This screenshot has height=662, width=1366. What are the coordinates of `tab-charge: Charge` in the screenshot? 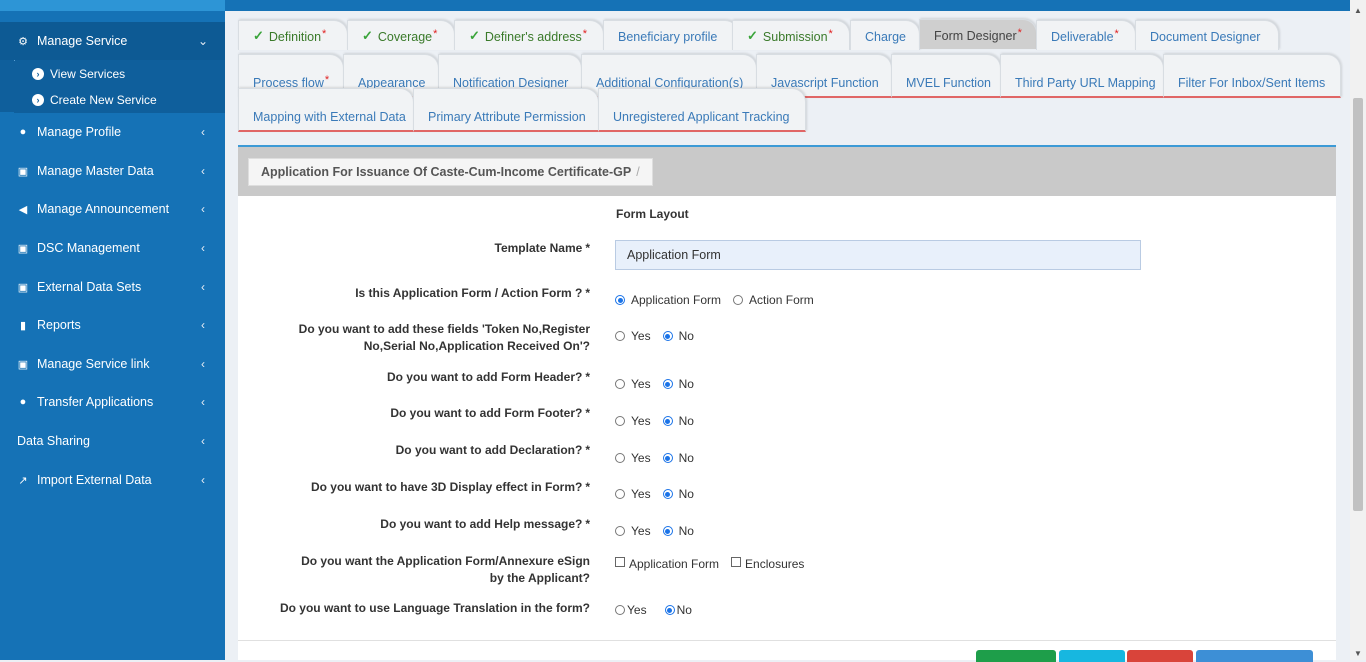 It's located at (885, 35).